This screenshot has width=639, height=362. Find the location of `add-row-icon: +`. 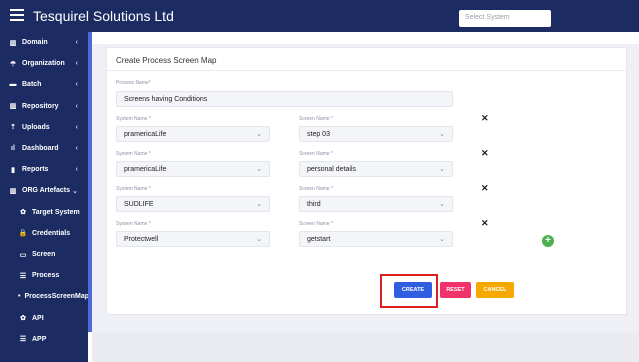

add-row-icon: + is located at coordinates (548, 241).